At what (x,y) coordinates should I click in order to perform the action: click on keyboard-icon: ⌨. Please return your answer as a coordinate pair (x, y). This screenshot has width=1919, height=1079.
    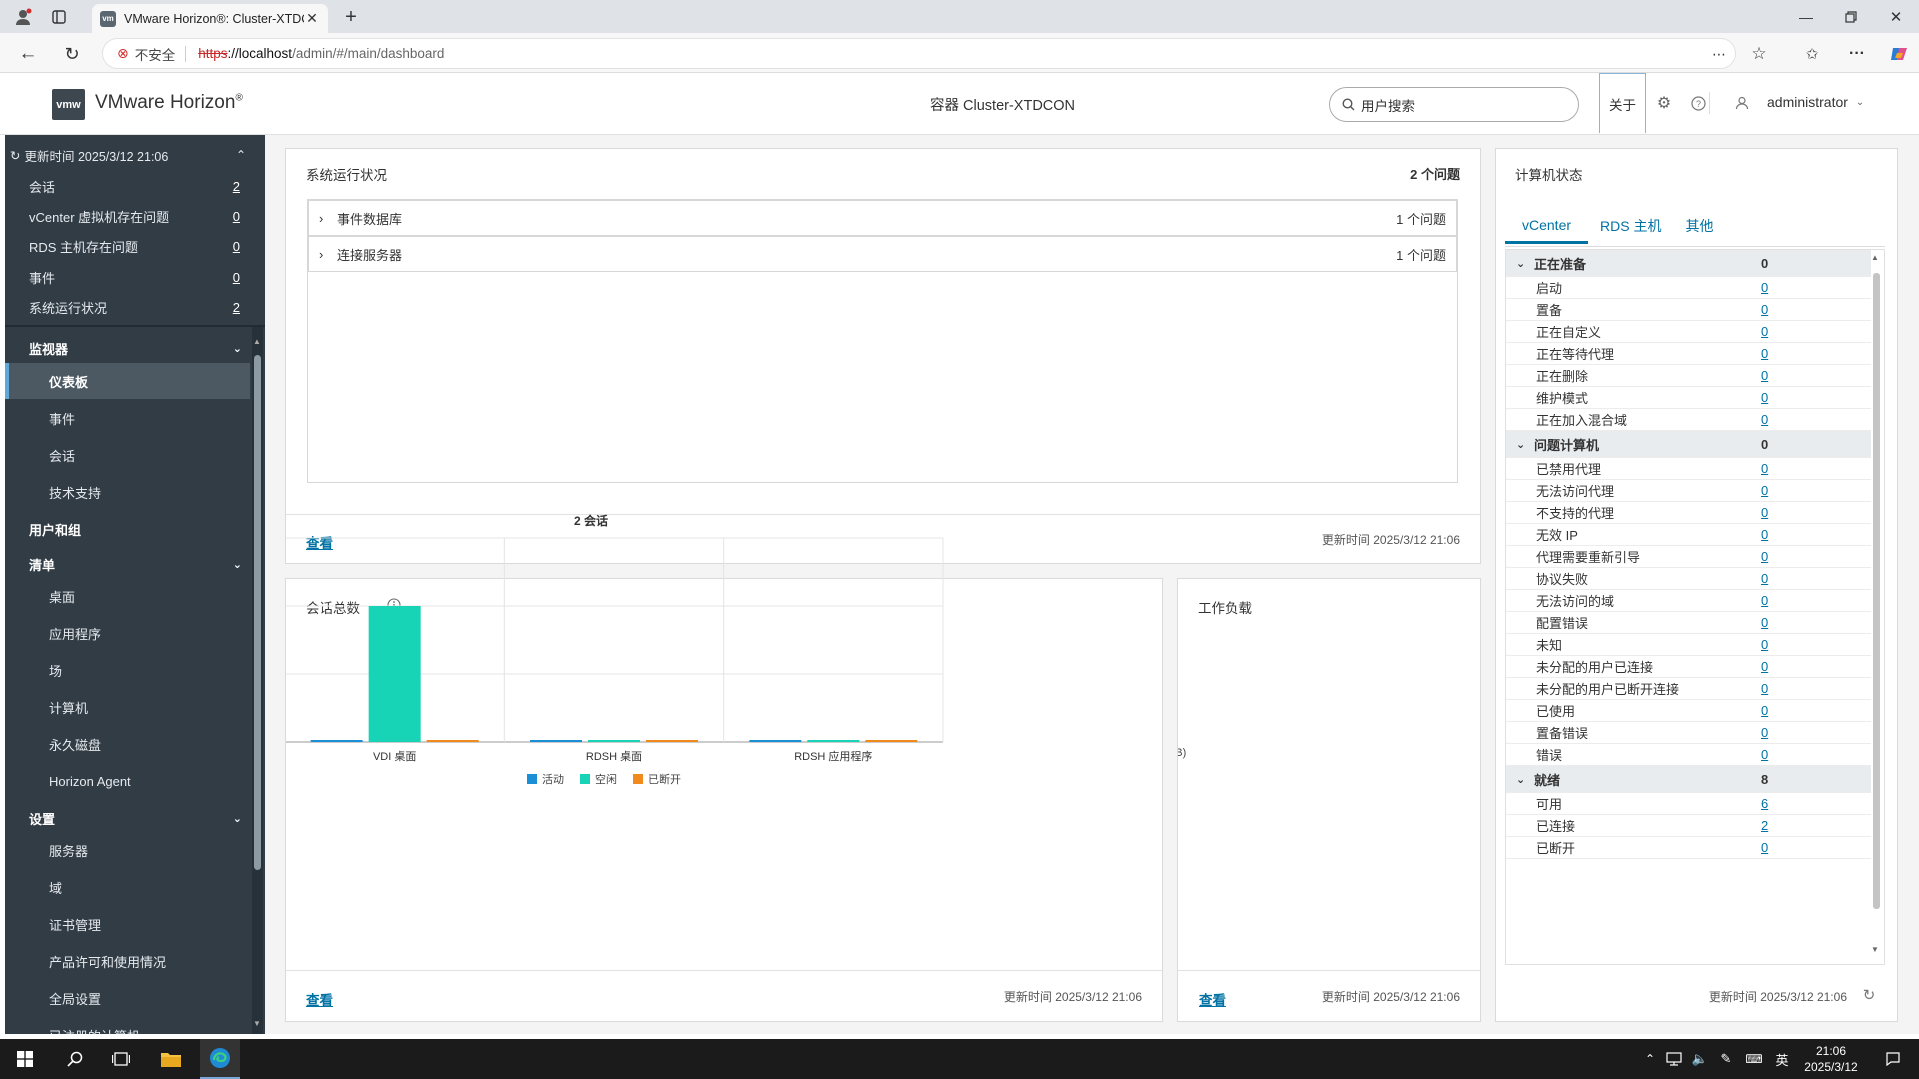
    Looking at the image, I should click on (1754, 1059).